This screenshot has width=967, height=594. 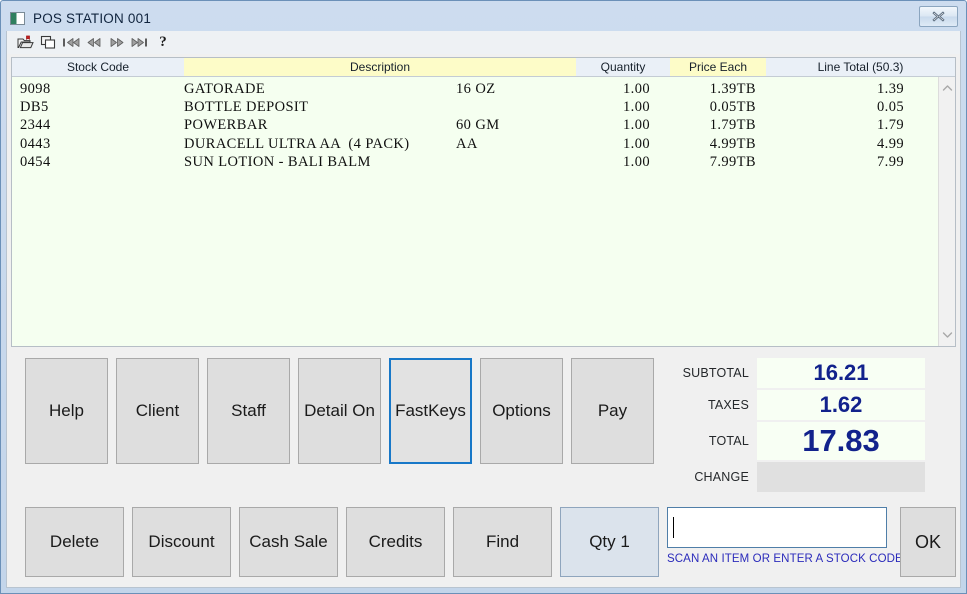 I want to click on table-row: 2344 POWERBAR 60 GM 1.00 1.79TB 1.79, so click(x=475, y=125).